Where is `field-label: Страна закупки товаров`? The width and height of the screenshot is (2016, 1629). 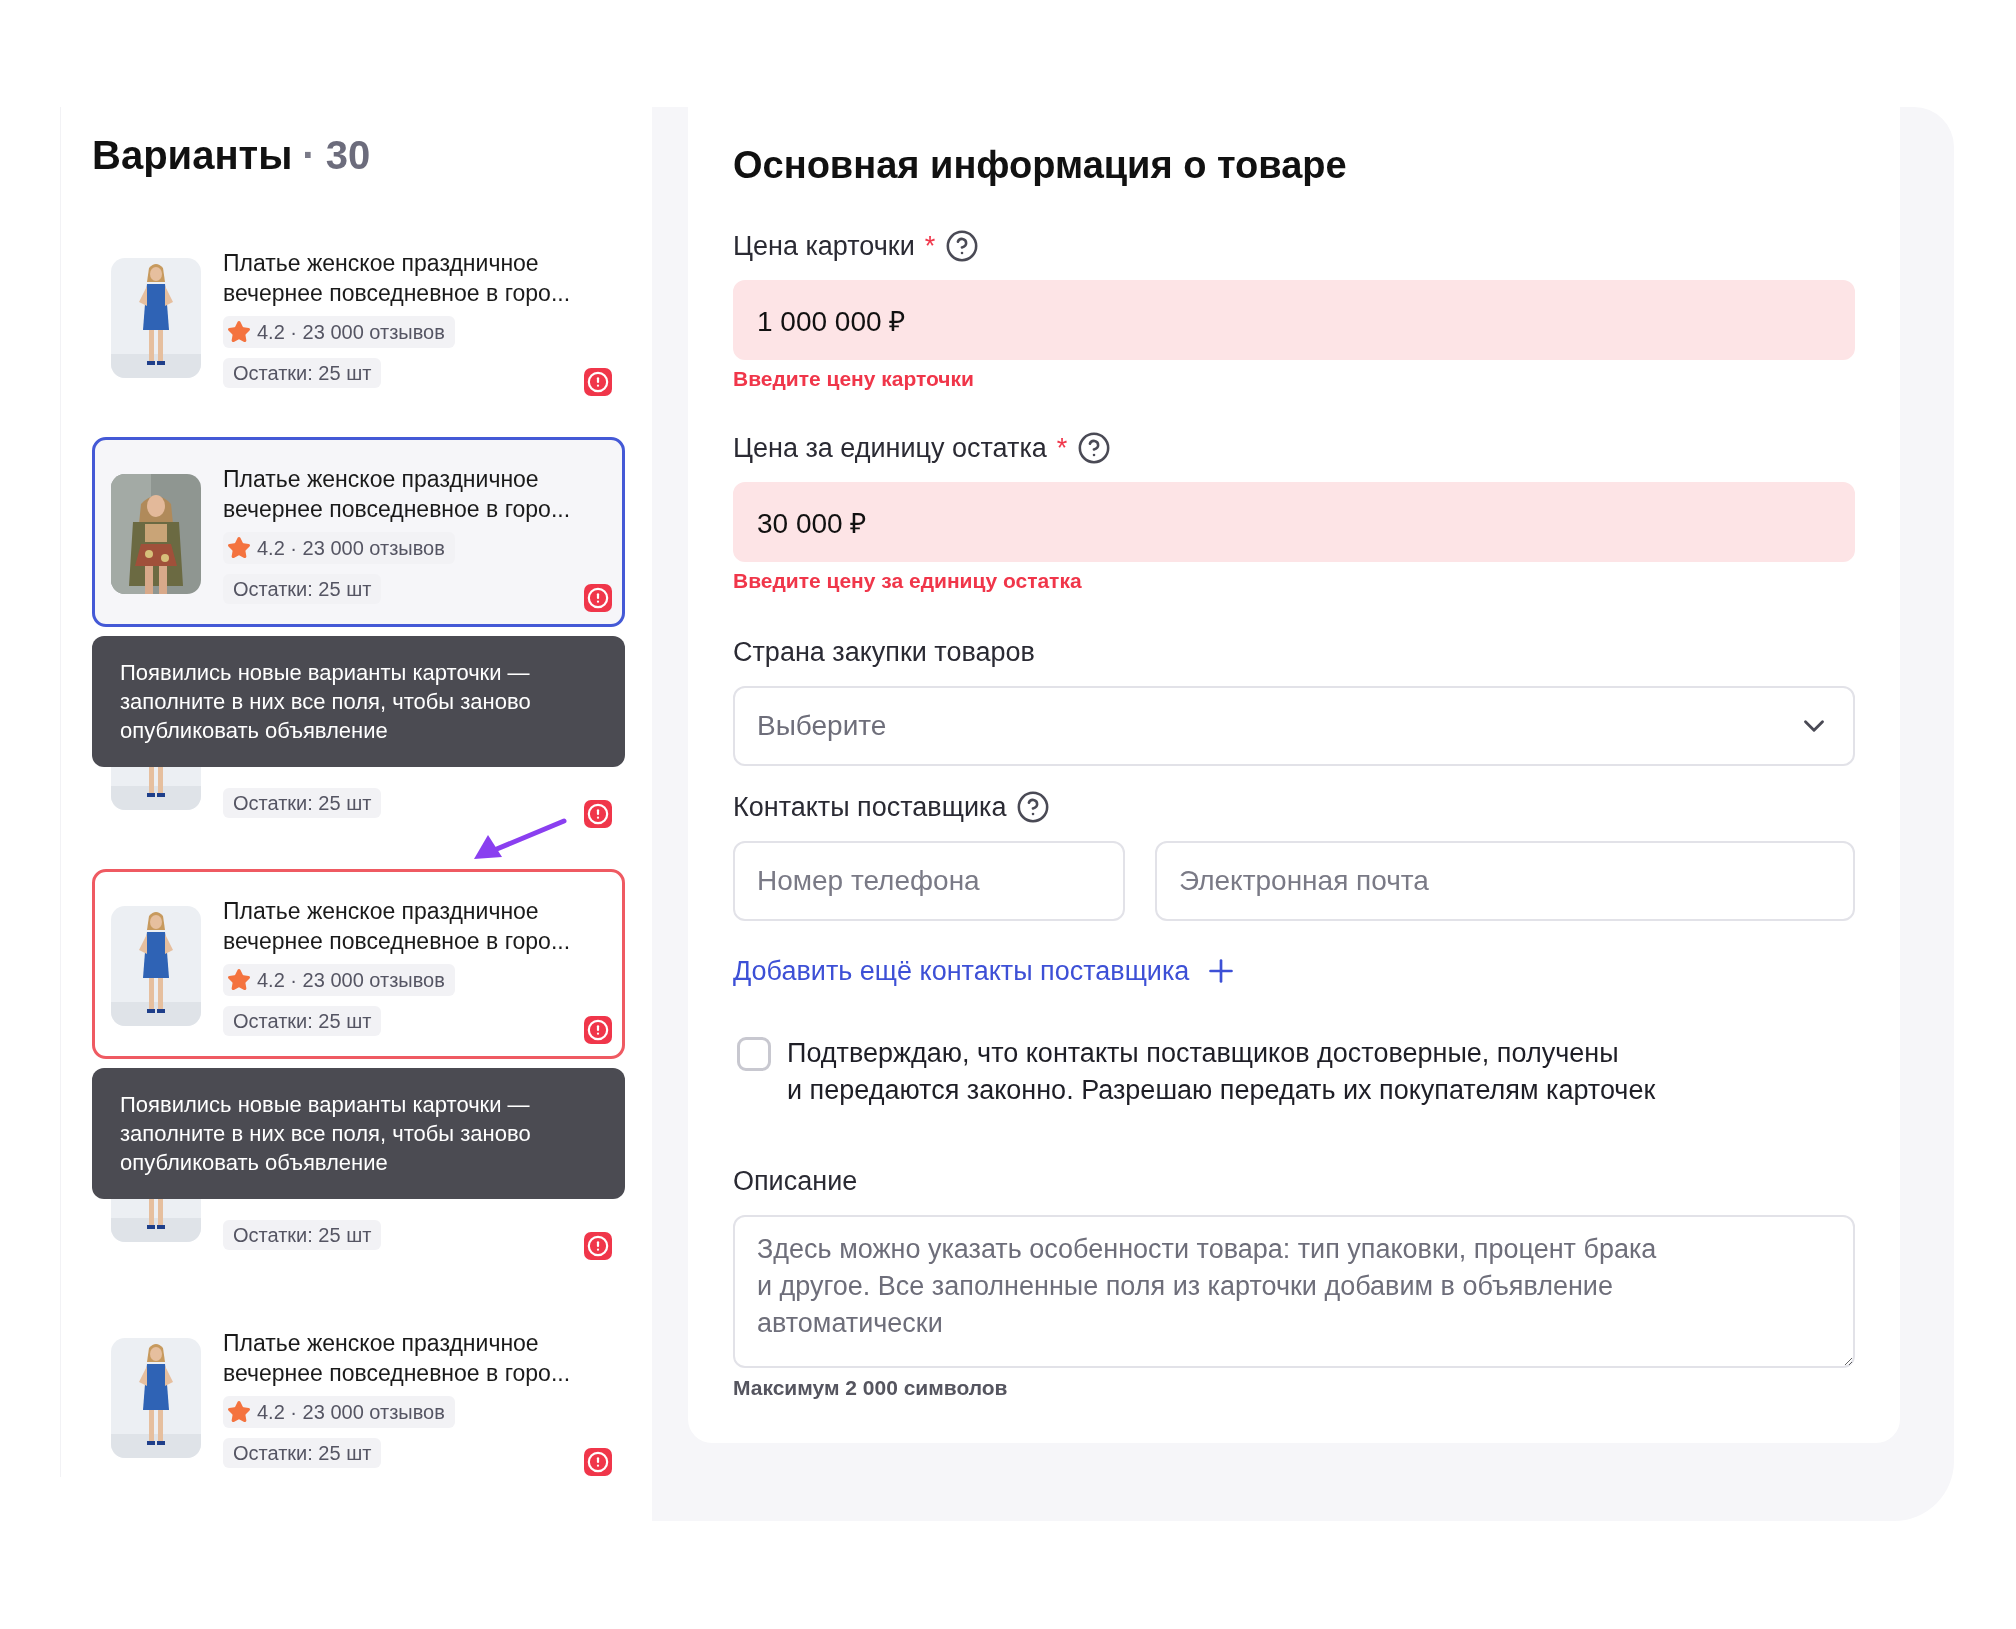 field-label: Страна закупки товаров is located at coordinates (884, 652).